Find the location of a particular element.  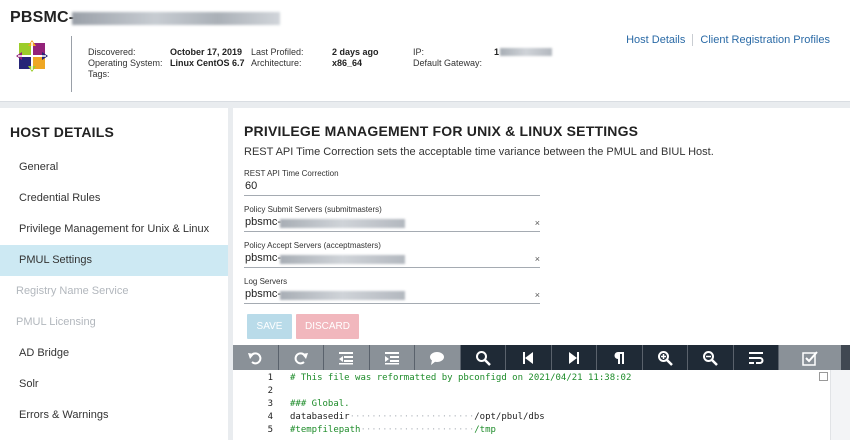

line-number: 4 is located at coordinates (270, 417).